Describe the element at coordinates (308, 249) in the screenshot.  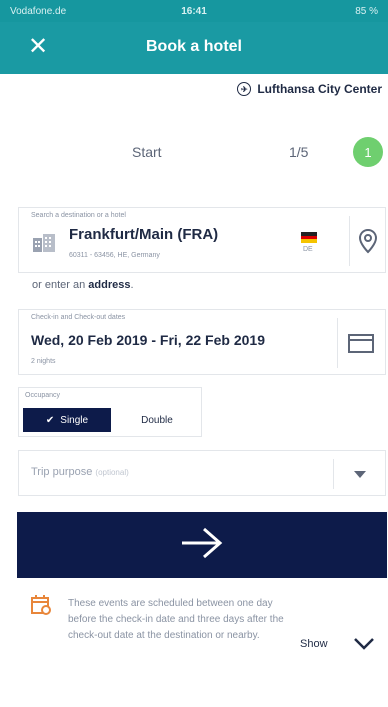
I see `country-code: DE` at that location.